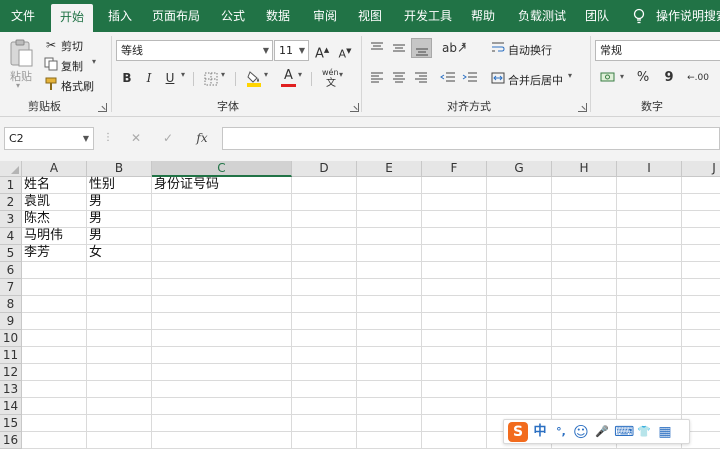  I want to click on cell-c6, so click(222, 270).